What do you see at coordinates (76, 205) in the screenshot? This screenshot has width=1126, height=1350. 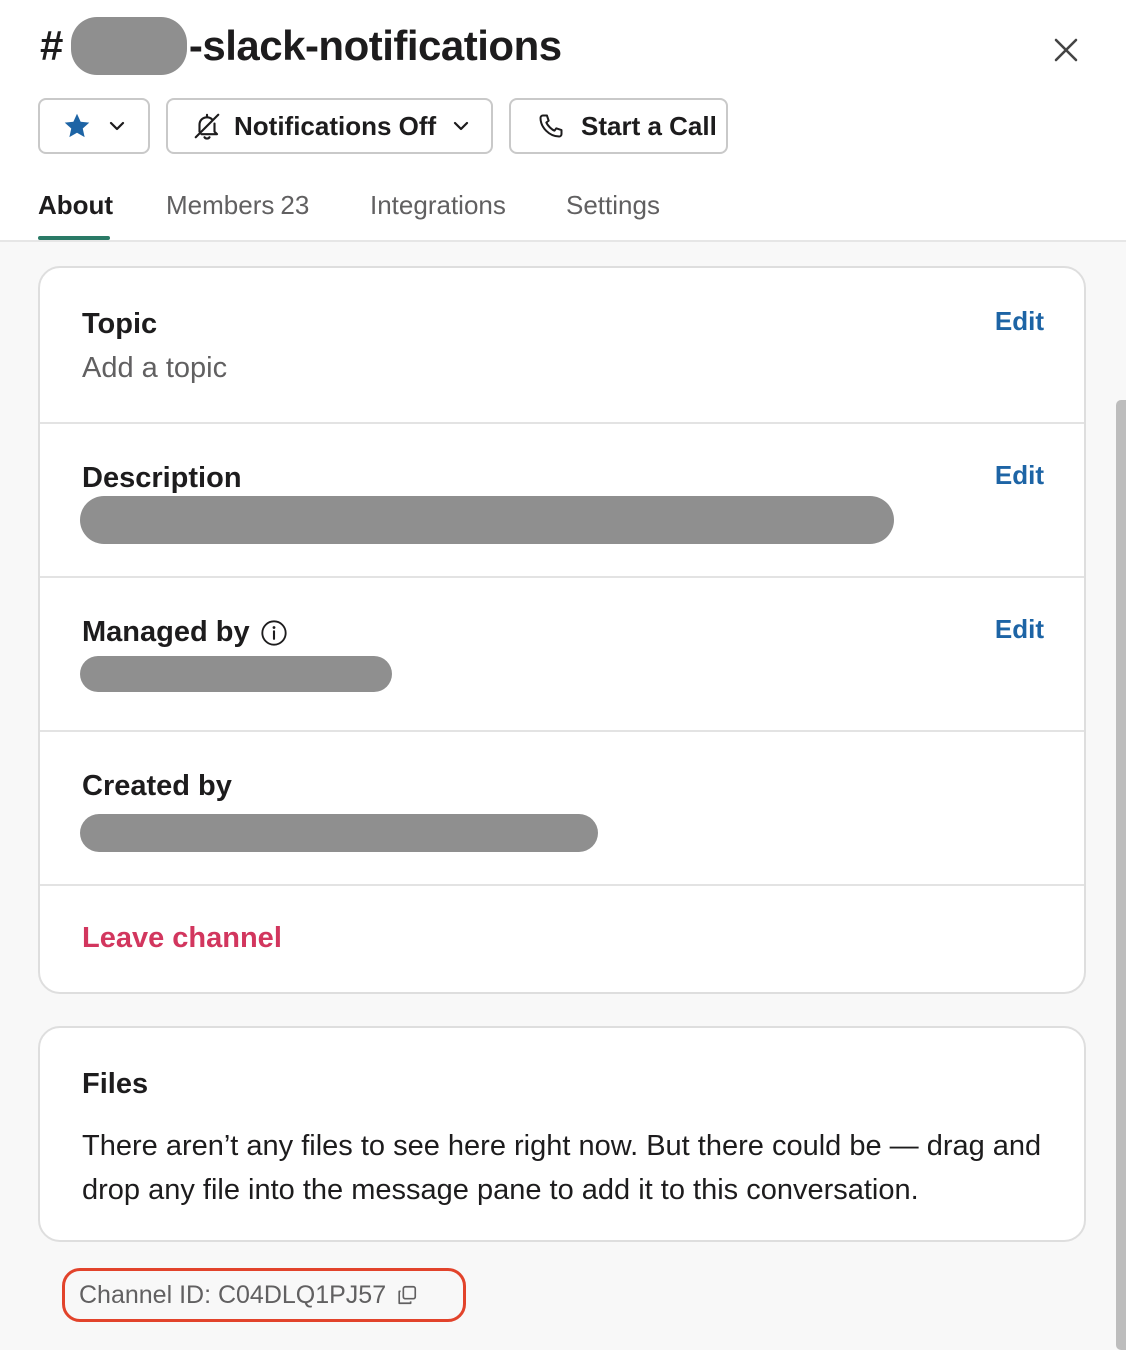 I see `tab-about-label: About` at bounding box center [76, 205].